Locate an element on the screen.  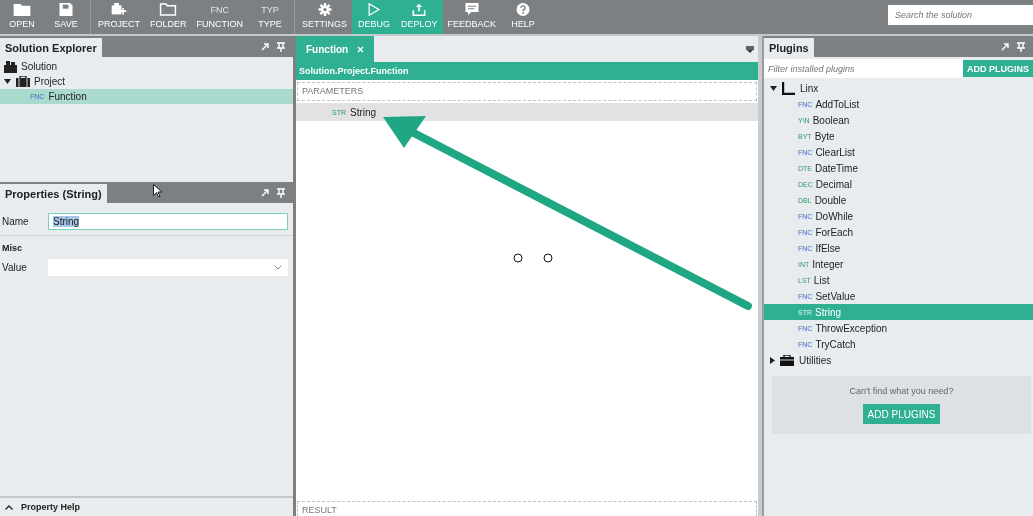
button-label: OPEN is located at coordinates (22, 24).